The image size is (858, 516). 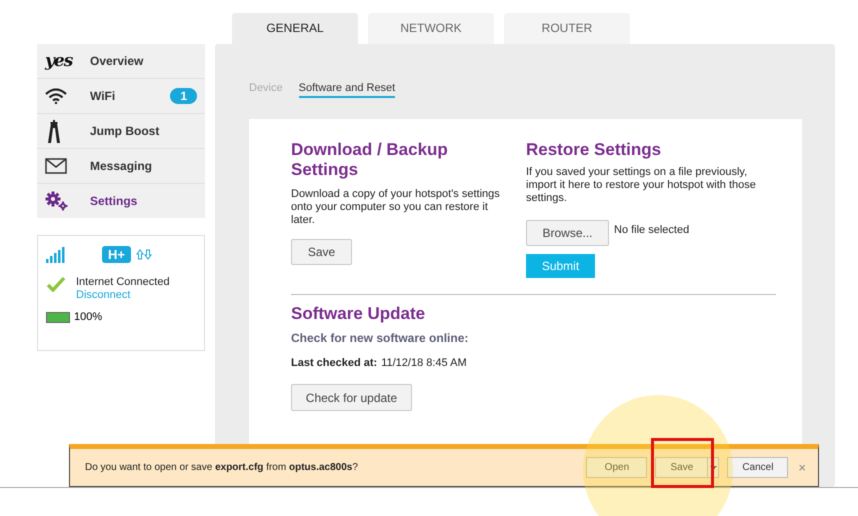 What do you see at coordinates (424, 363) in the screenshot?
I see `last-checked-time: 11/12/18 8:45 AM` at bounding box center [424, 363].